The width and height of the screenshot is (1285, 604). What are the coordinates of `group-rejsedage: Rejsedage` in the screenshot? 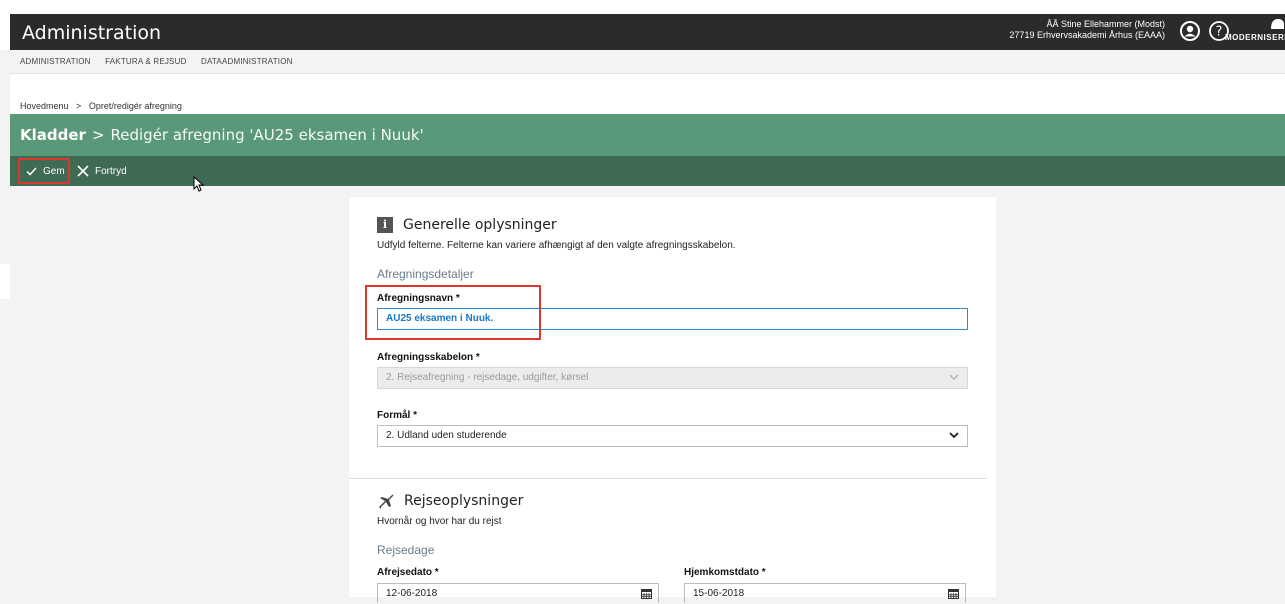 It's located at (406, 550).